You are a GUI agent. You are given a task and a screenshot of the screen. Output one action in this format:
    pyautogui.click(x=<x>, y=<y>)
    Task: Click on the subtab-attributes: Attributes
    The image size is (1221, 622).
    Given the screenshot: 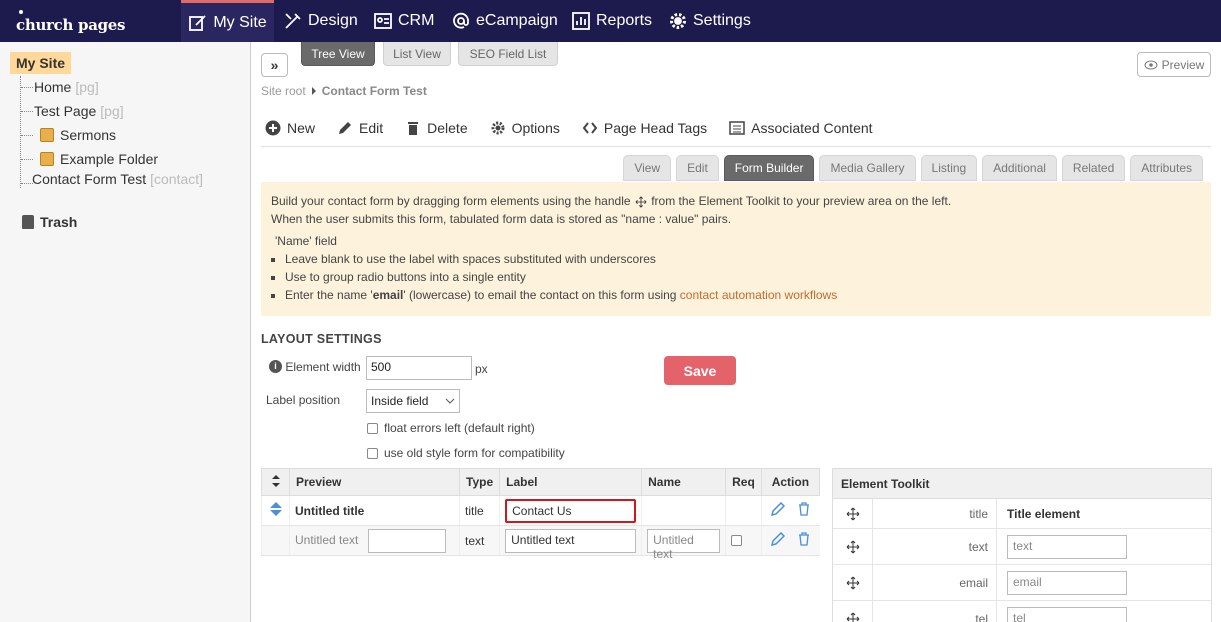 What is the action you would take?
    pyautogui.click(x=1166, y=168)
    